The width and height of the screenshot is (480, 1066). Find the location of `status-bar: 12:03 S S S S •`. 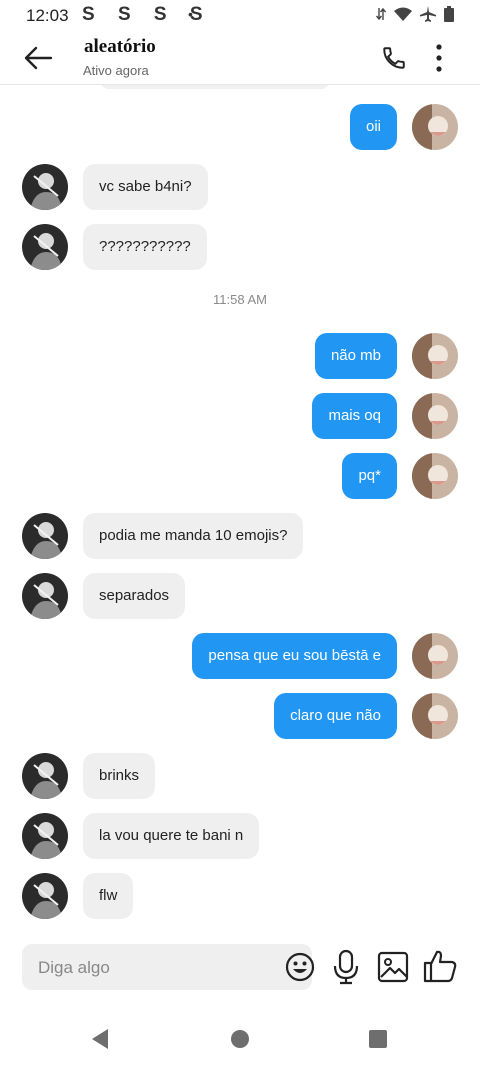

status-bar: 12:03 S S S S • is located at coordinates (240, 16).